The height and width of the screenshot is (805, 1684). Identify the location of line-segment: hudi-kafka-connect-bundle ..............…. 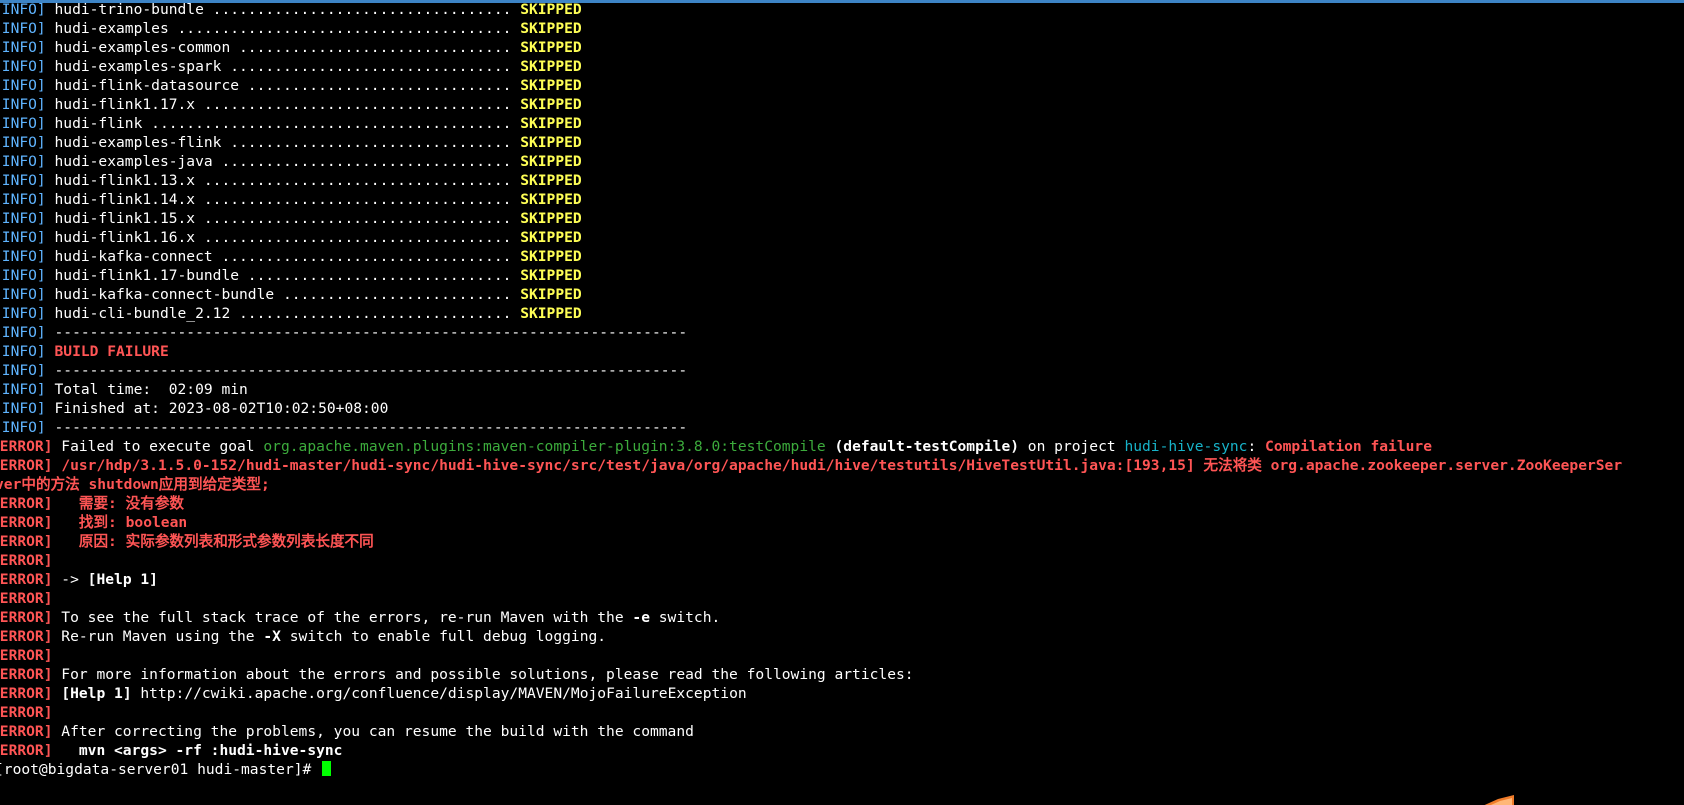
(283, 294).